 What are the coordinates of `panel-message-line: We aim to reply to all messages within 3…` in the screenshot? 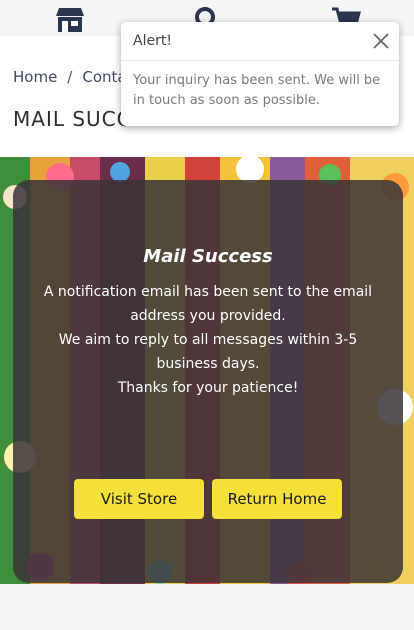 It's located at (208, 340).